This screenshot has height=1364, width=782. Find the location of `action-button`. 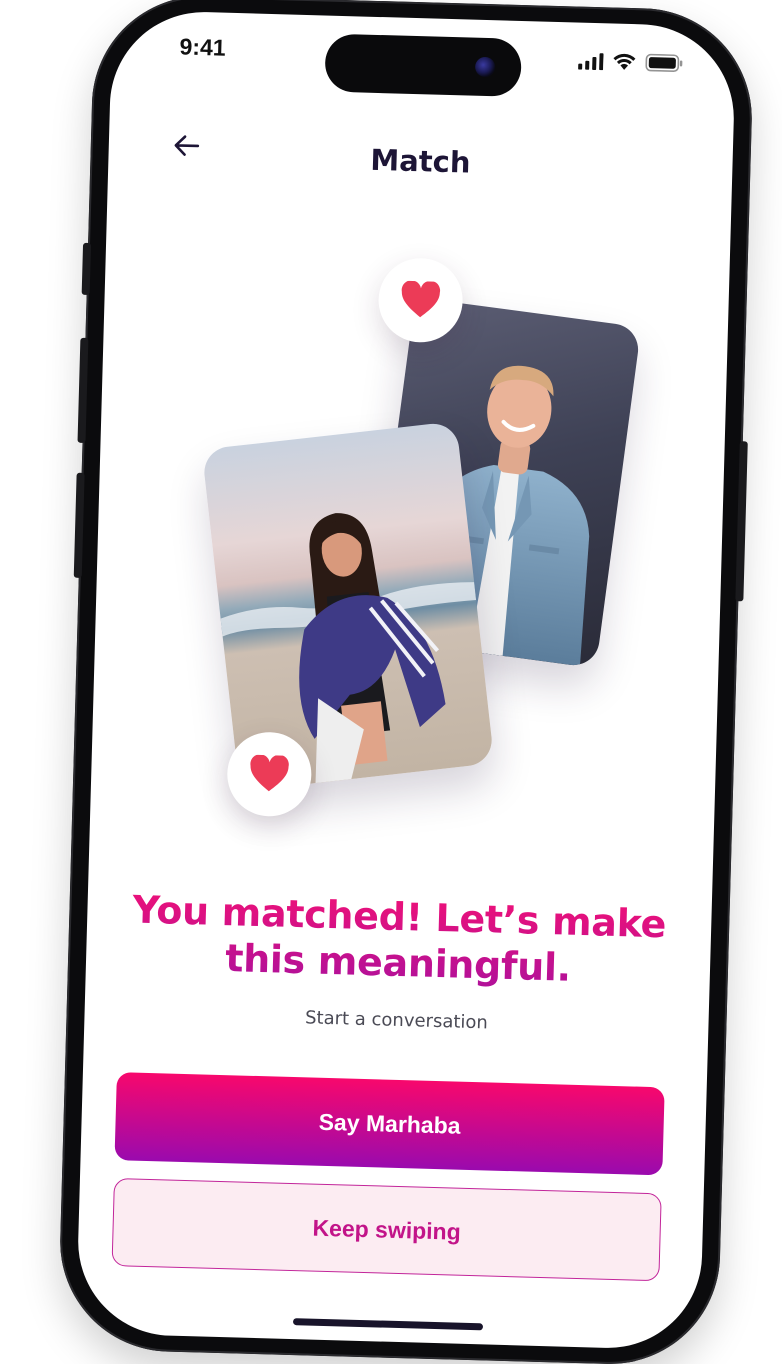

action-button is located at coordinates (86, 269).